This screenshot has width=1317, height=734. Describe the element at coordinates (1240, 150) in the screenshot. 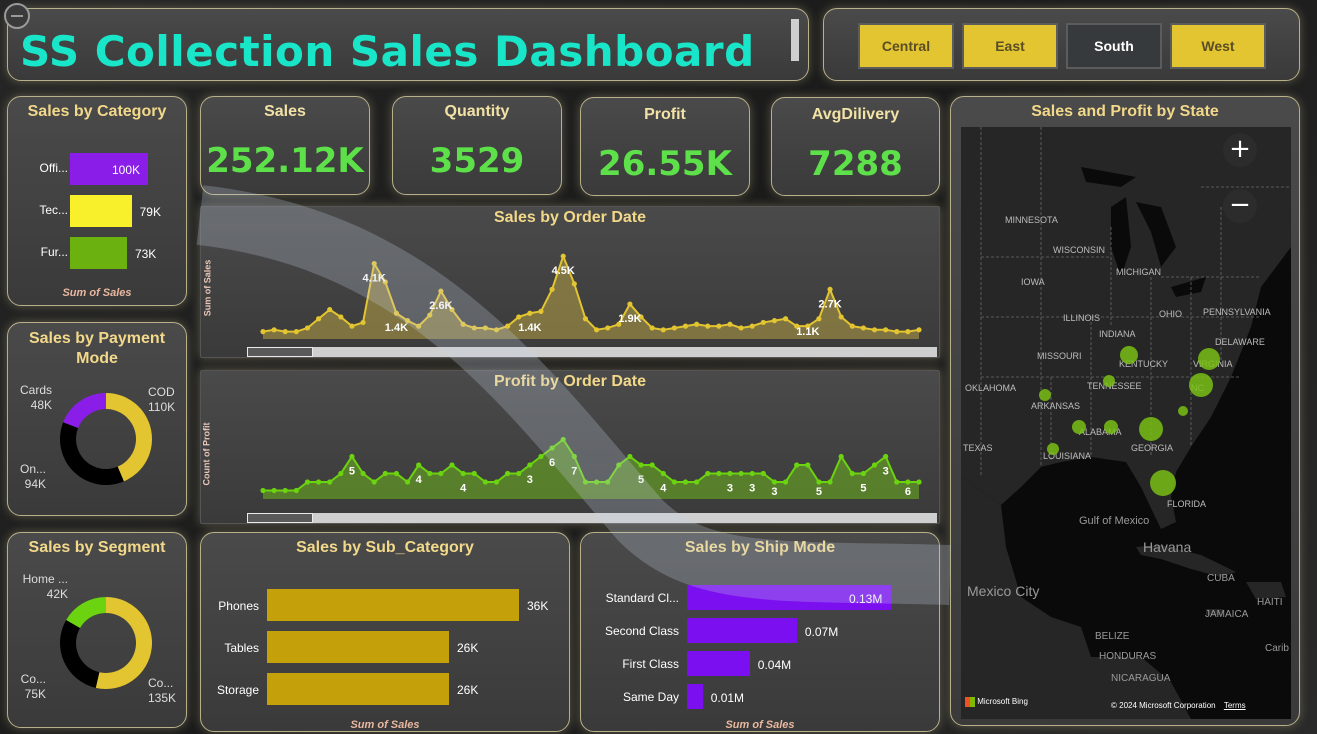

I see `zoom-in-button: +` at that location.